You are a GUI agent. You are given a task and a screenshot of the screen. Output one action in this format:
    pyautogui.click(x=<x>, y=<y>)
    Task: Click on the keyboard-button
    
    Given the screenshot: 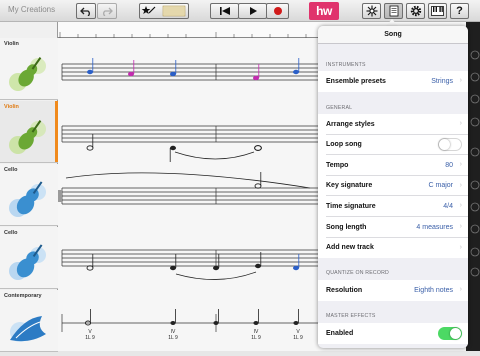 What is the action you would take?
    pyautogui.click(x=437, y=11)
    